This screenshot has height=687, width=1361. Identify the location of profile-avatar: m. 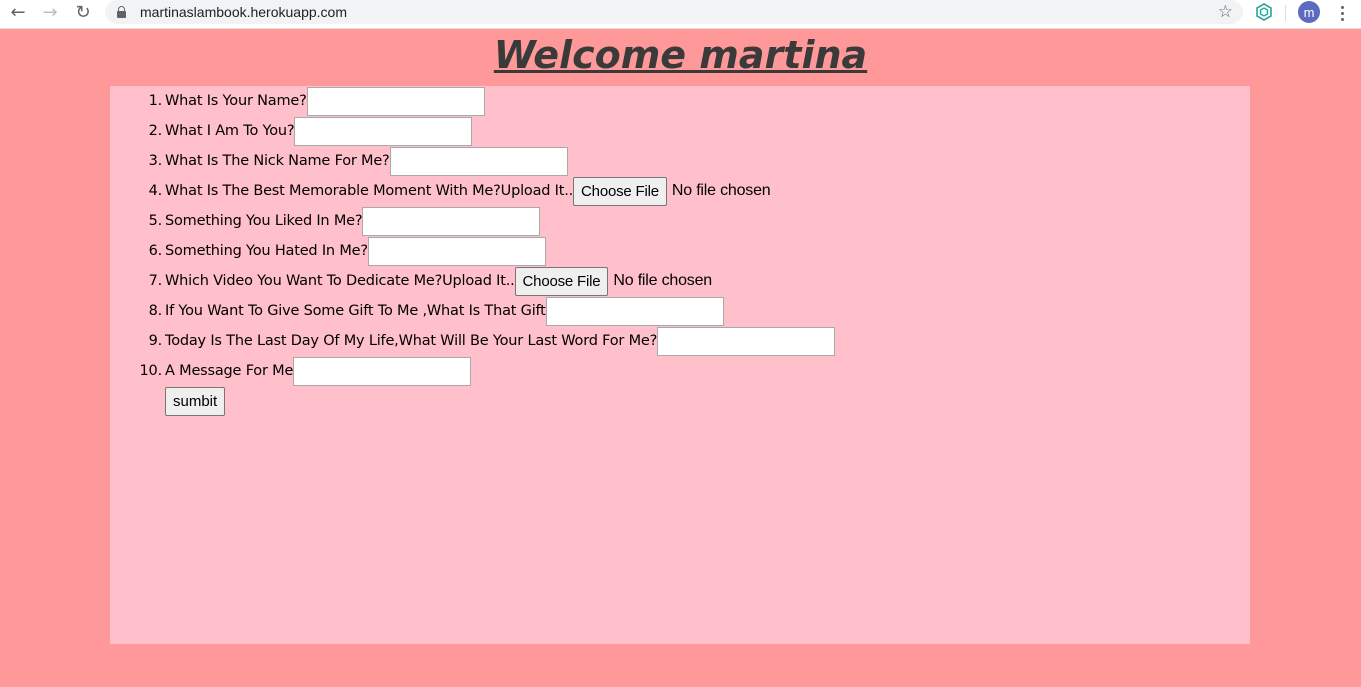
(1309, 12).